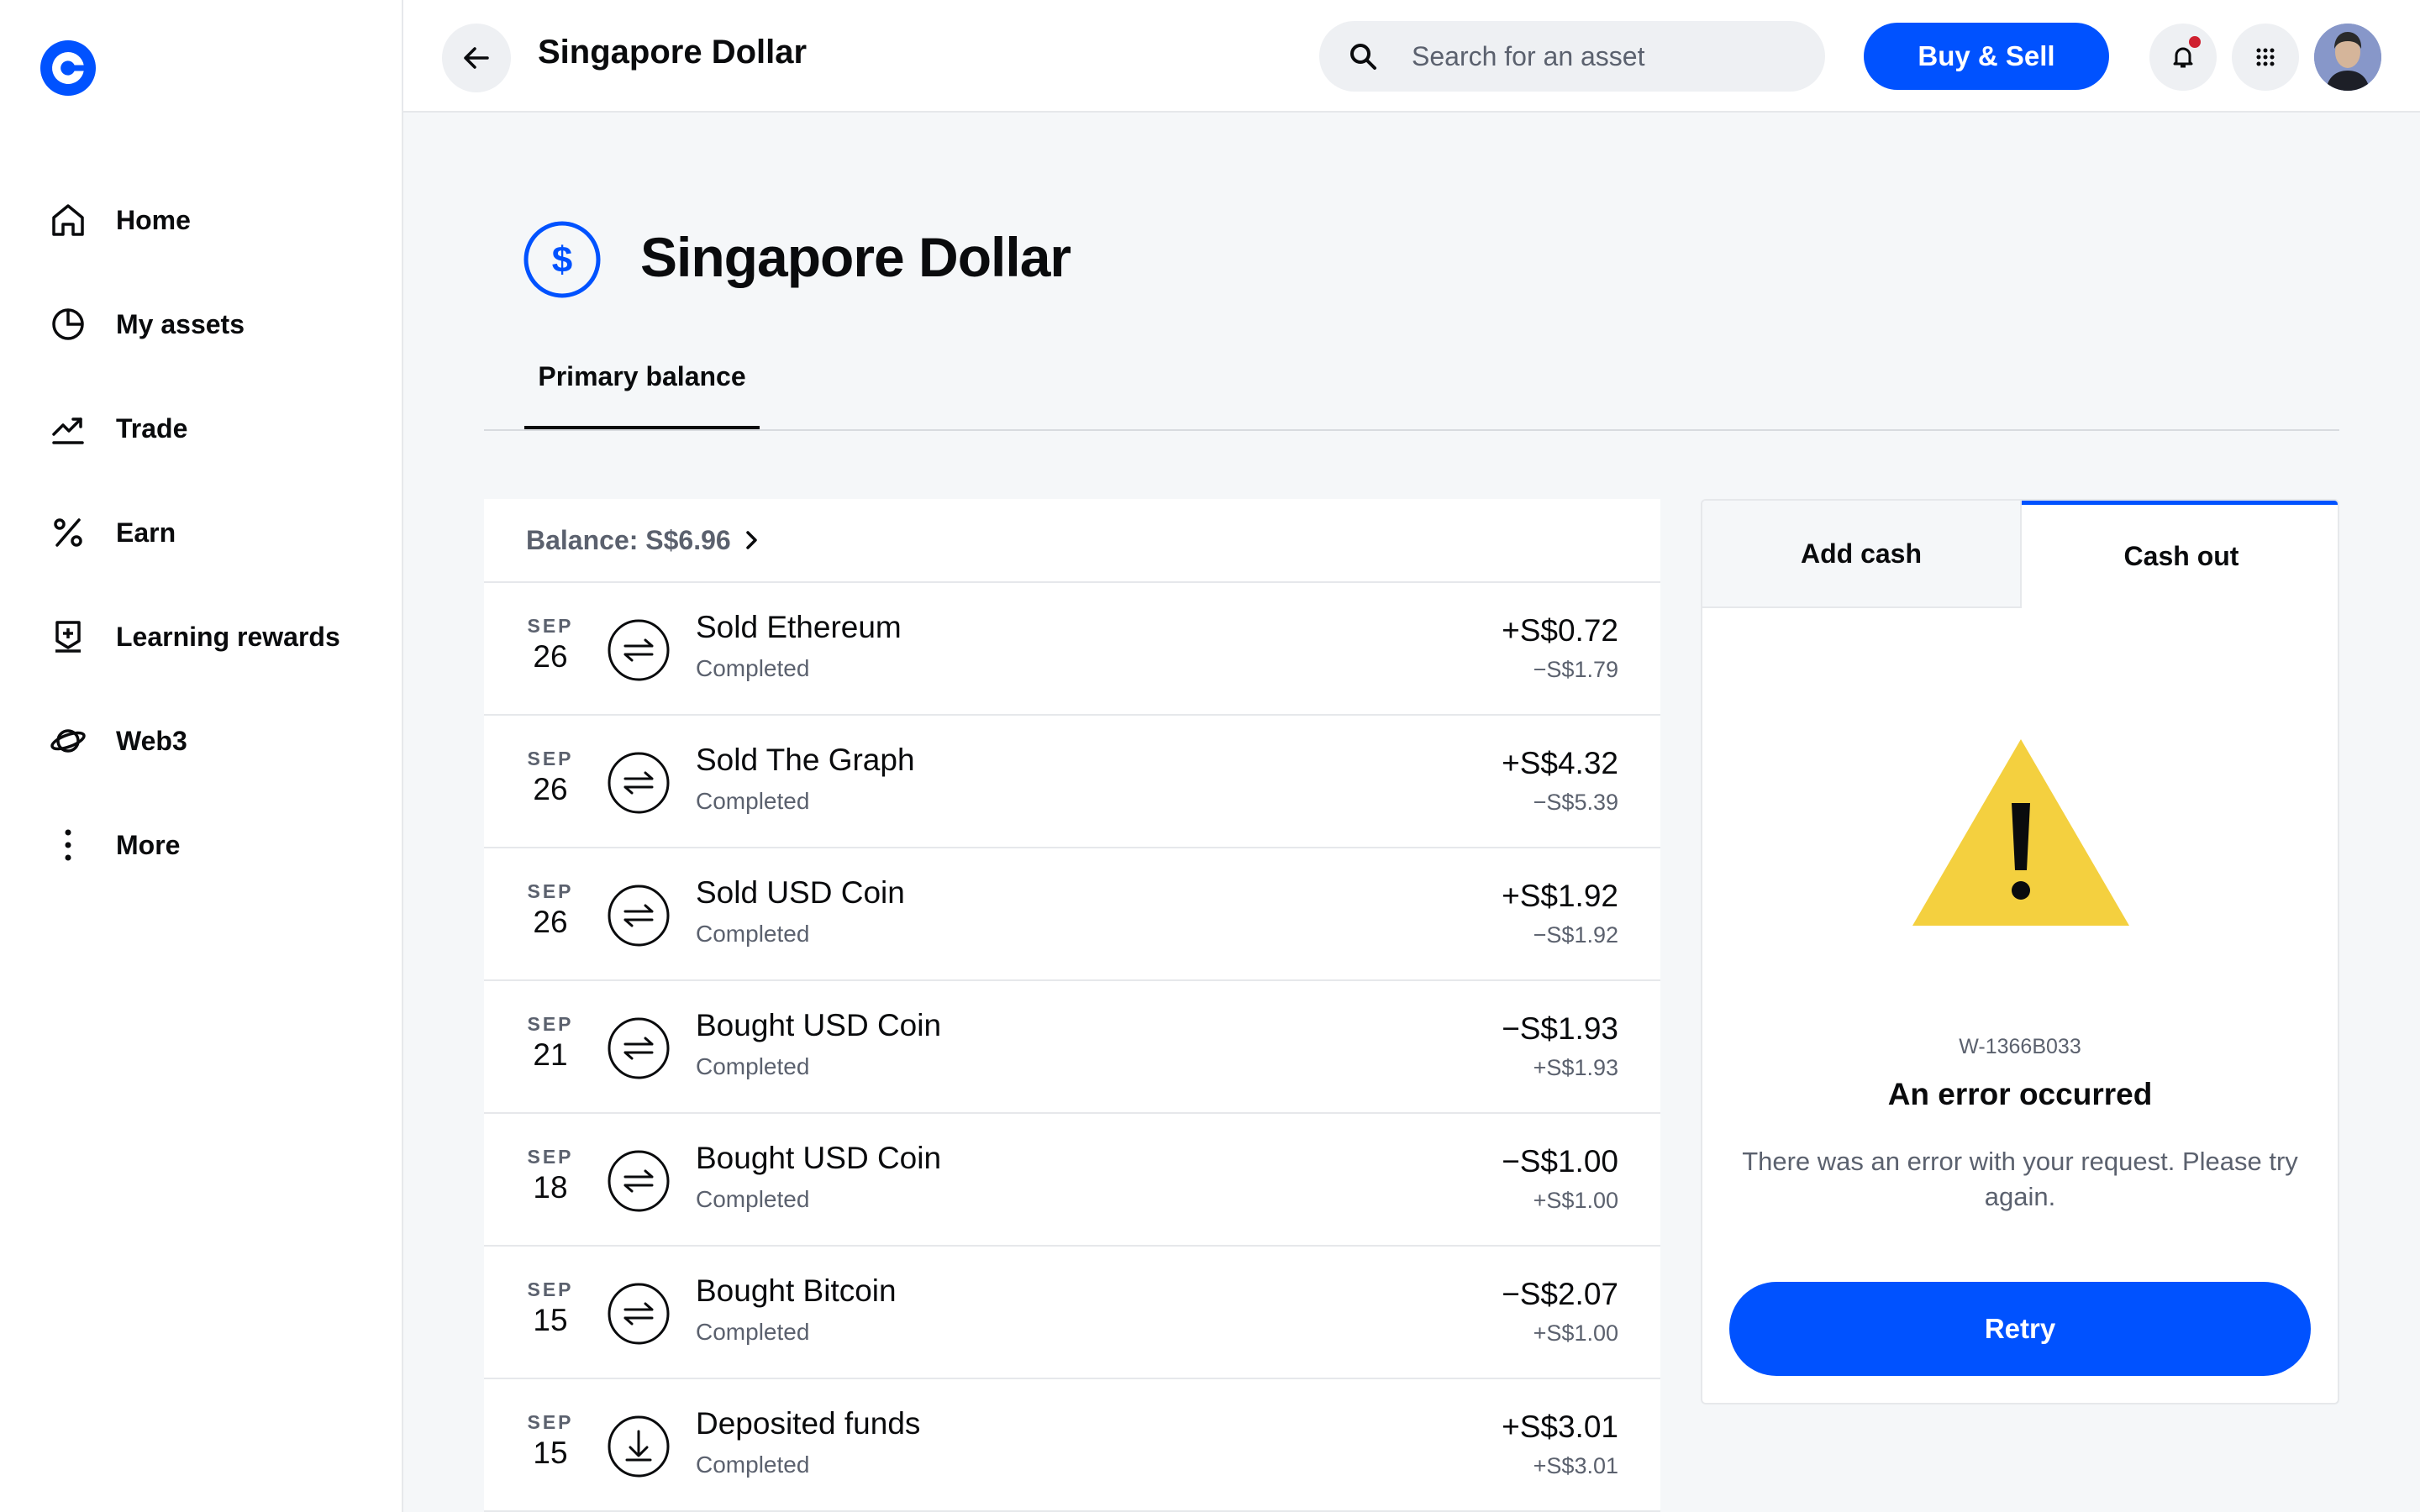 The width and height of the screenshot is (2420, 1512). What do you see at coordinates (2347, 57) in the screenshot?
I see `avatar` at bounding box center [2347, 57].